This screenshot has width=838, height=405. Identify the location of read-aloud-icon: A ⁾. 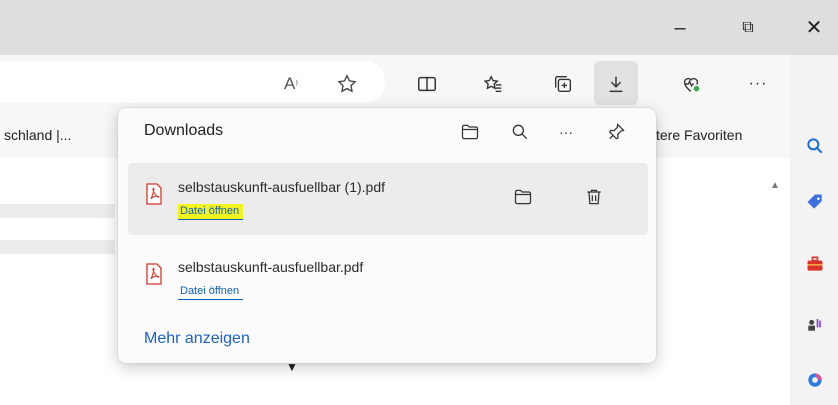
(291, 84).